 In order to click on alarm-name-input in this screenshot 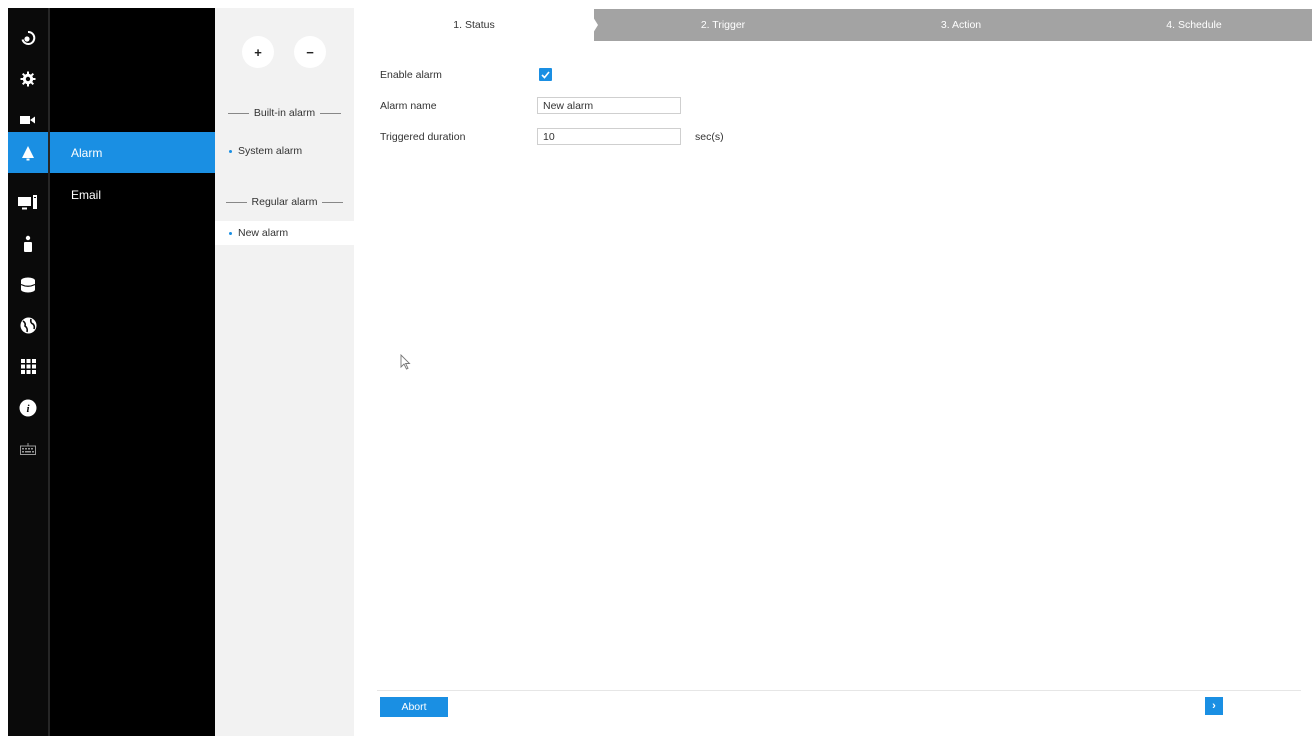, I will do `click(609, 105)`.